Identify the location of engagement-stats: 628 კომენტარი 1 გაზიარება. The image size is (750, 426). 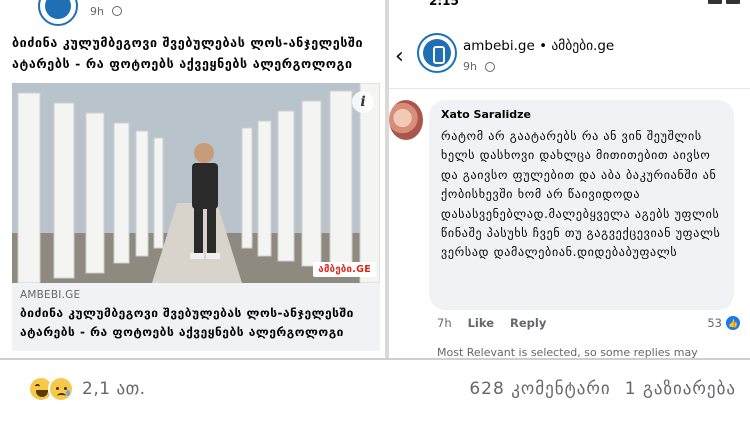
(602, 389).